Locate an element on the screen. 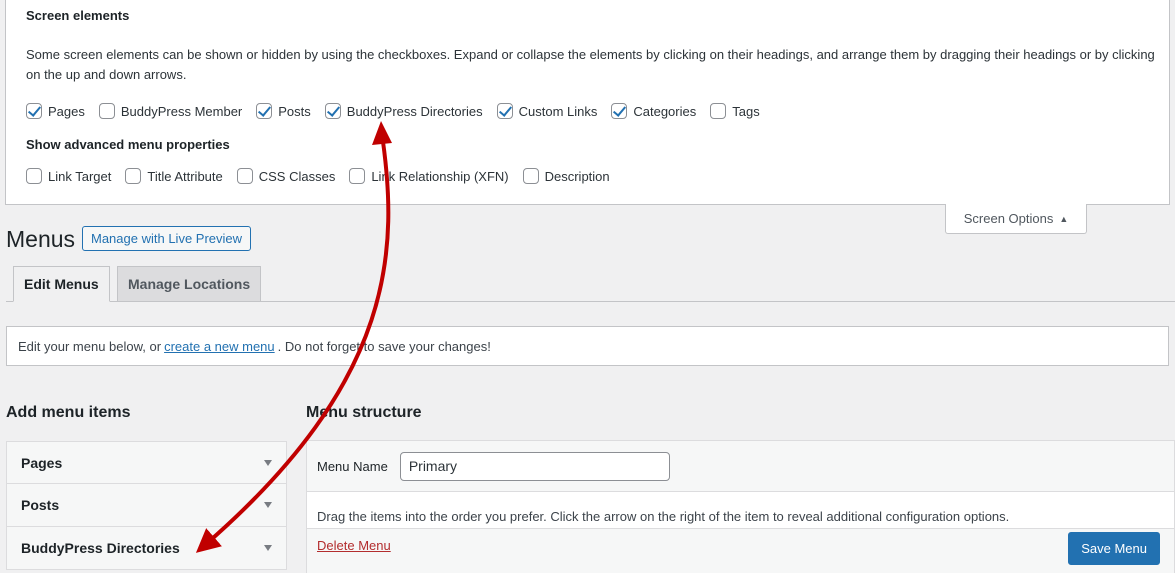 This screenshot has width=1175, height=573. accordion-item-posts: Posts is located at coordinates (146, 505).